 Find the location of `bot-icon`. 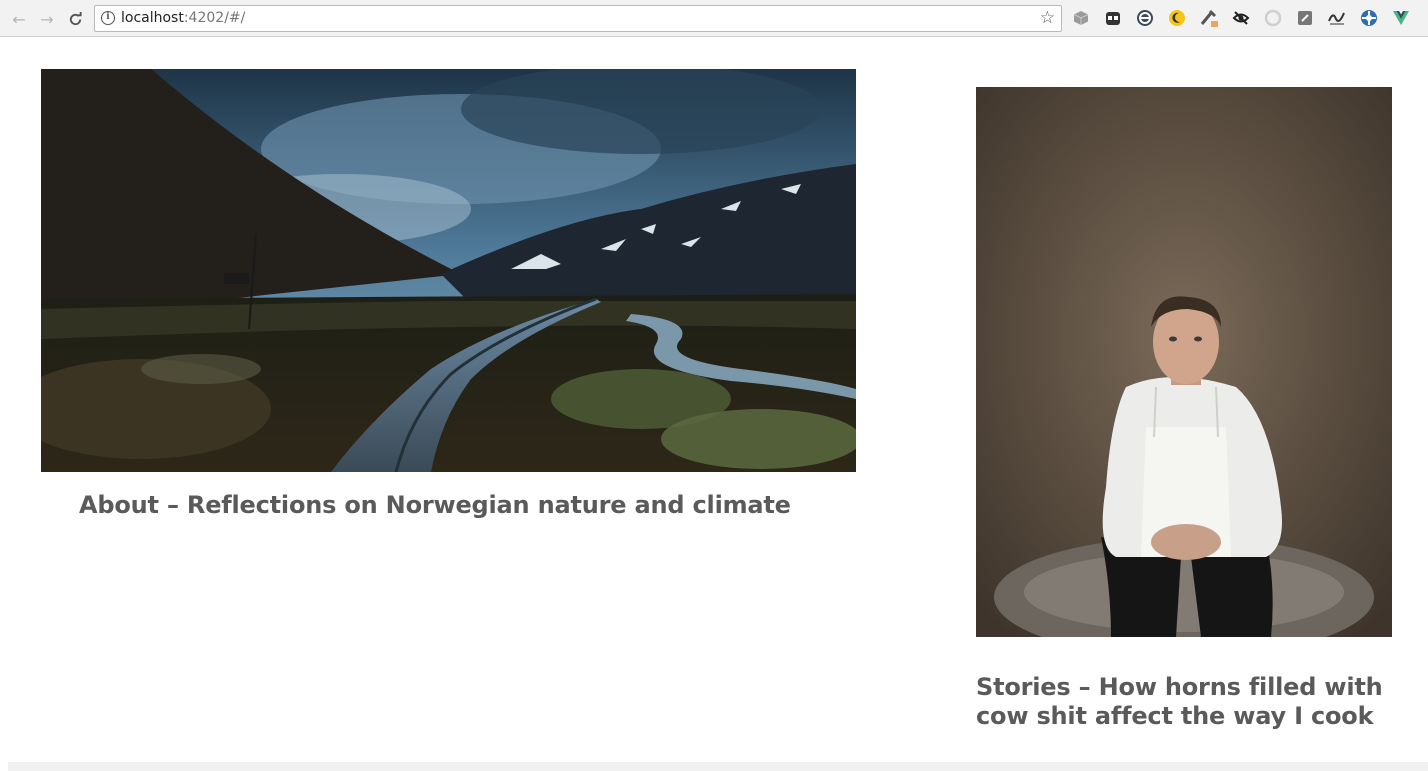

bot-icon is located at coordinates (1113, 18).